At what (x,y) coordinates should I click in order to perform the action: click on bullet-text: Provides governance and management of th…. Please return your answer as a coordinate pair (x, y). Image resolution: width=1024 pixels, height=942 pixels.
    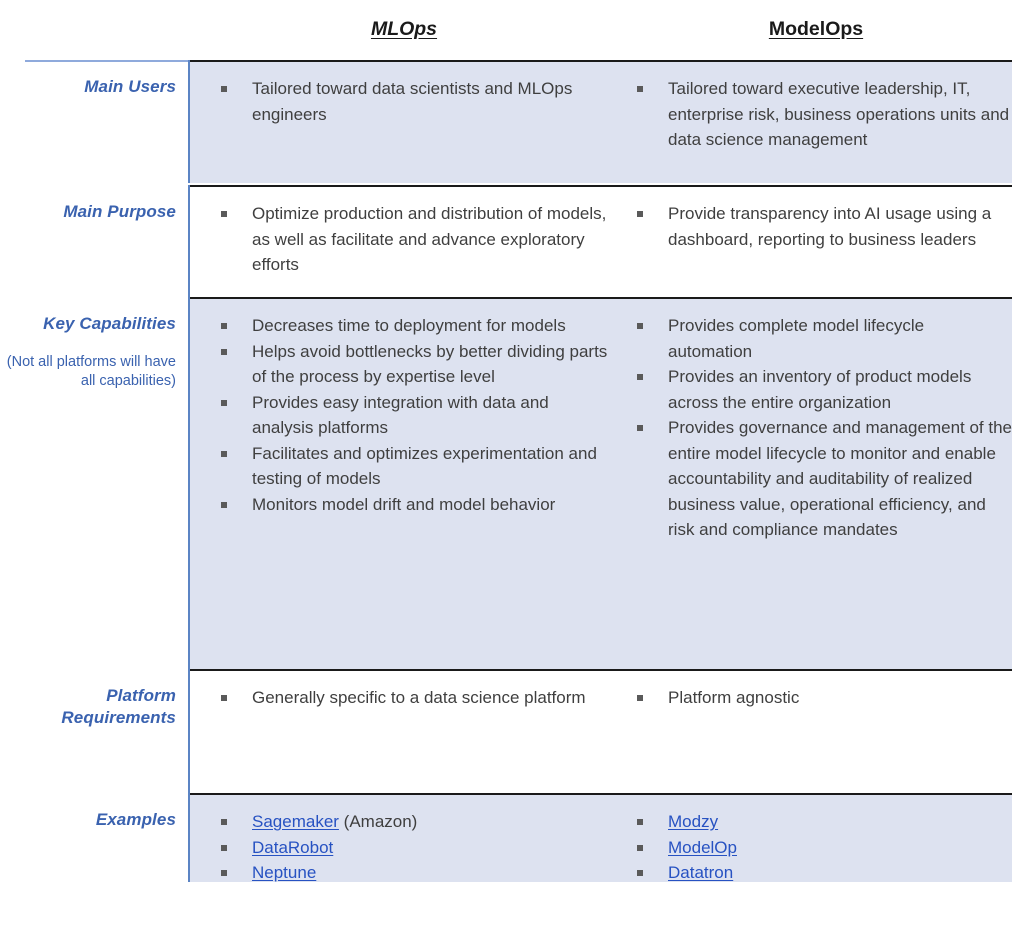
    Looking at the image, I should click on (840, 478).